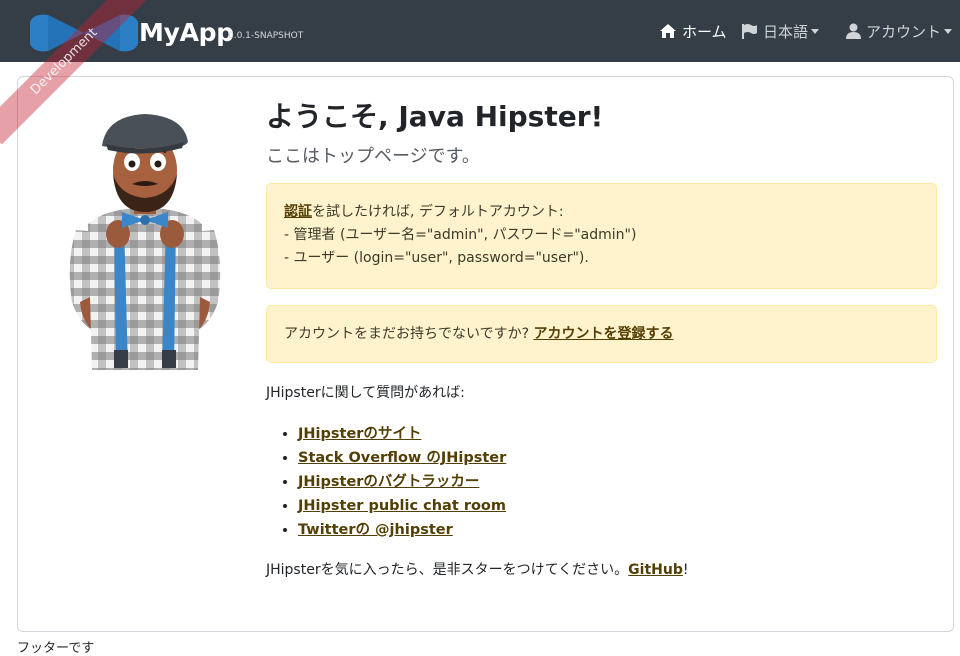 The image size is (960, 656). Describe the element at coordinates (480, 31) in the screenshot. I see `navbar: MyApp 0.0.1-SNAPSHOT ホーム 日本語 アカウント` at that location.